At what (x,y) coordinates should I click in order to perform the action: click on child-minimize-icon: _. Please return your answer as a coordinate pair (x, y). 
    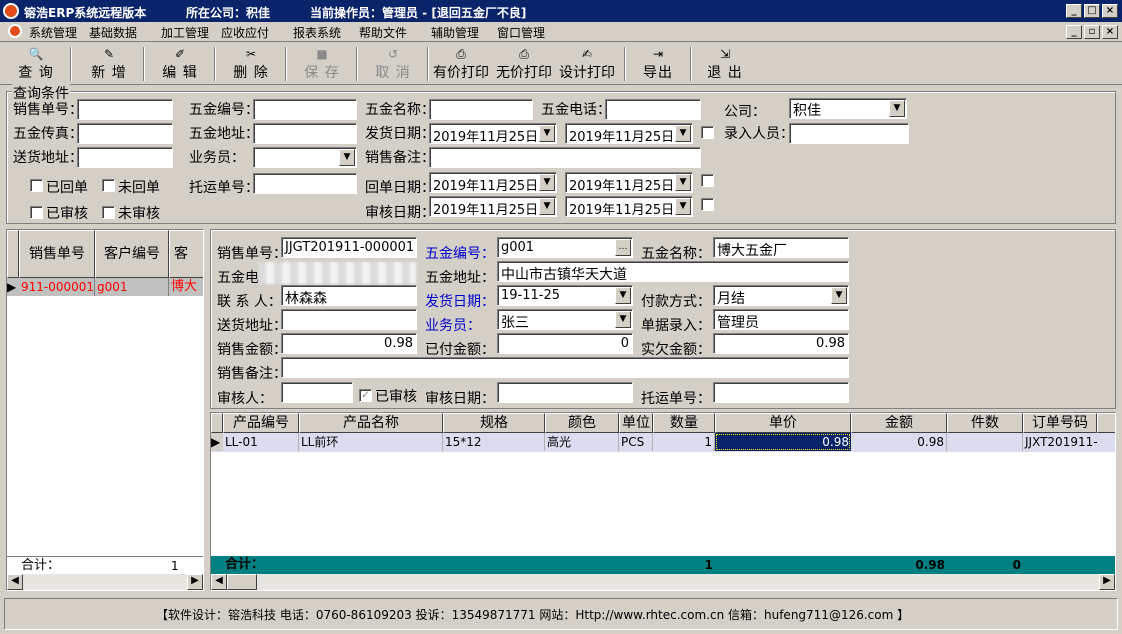
    Looking at the image, I should click on (1074, 32).